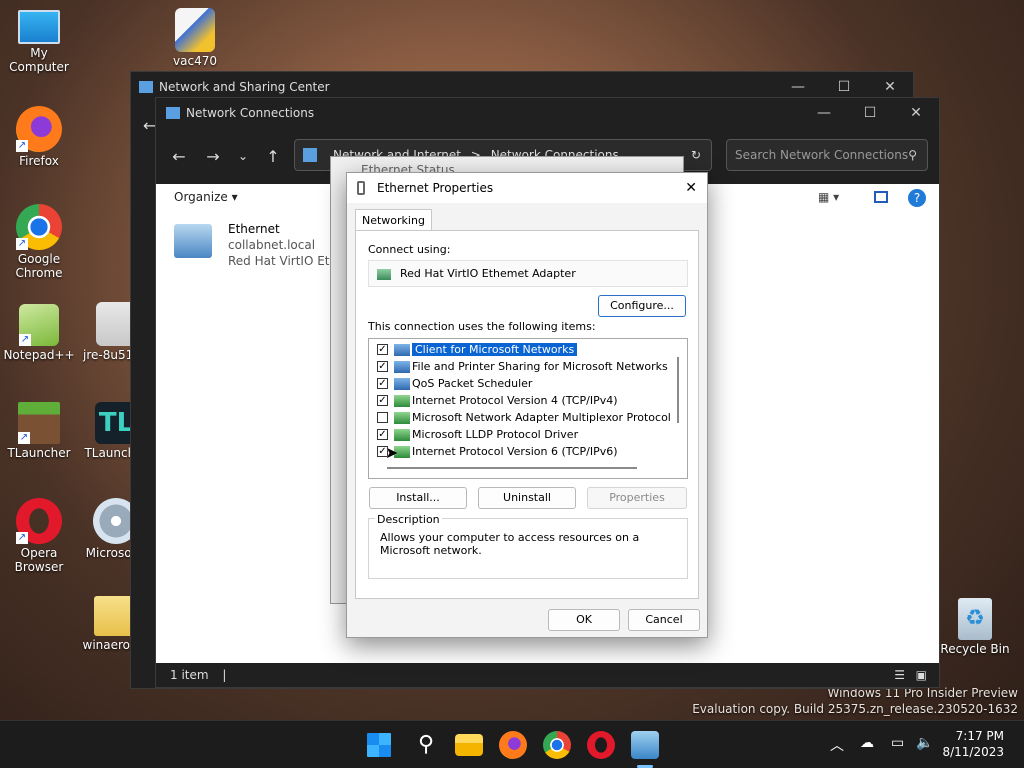 This screenshot has height=768, width=1024. Describe the element at coordinates (173, 113) in the screenshot. I see `network-connections-icon` at that location.